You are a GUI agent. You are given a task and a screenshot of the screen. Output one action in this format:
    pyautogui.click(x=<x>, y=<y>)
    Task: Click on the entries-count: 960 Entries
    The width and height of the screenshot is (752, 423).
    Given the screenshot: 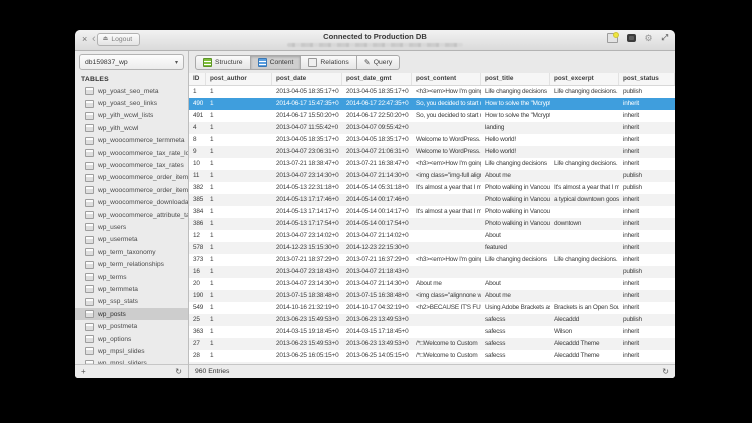 What is the action you would take?
    pyautogui.click(x=212, y=371)
    